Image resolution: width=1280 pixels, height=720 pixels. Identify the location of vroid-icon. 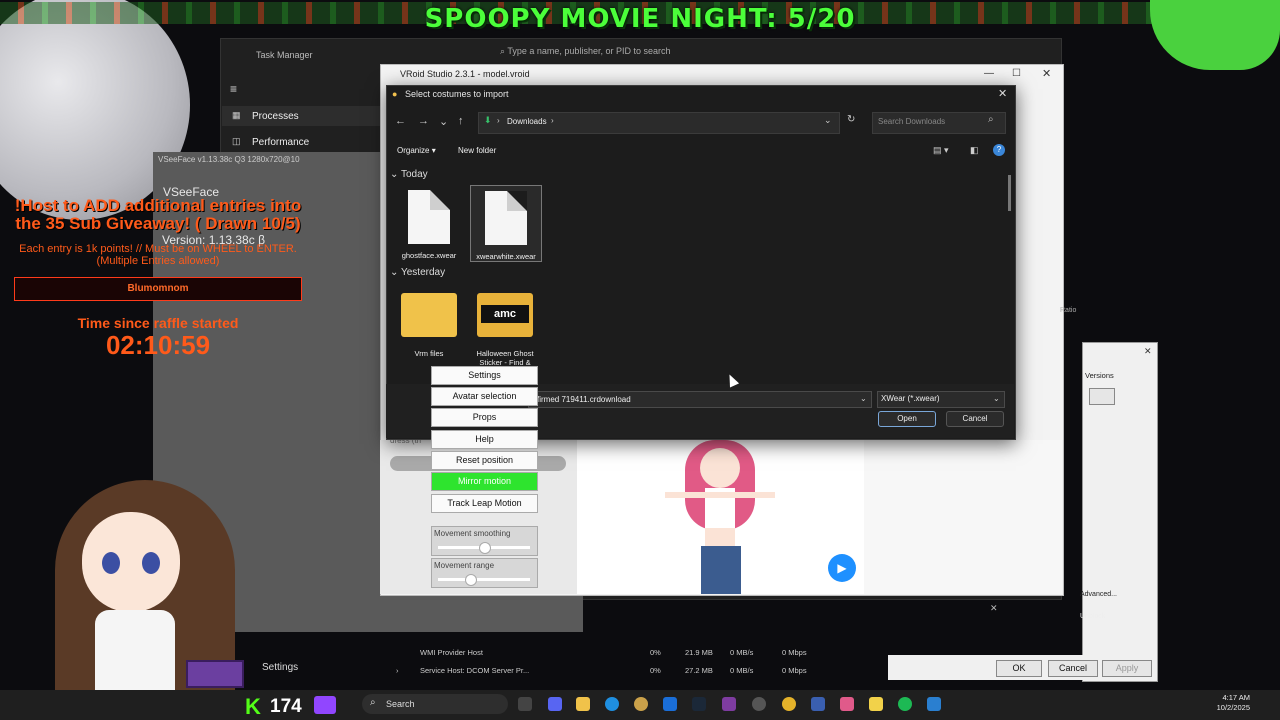
(818, 704).